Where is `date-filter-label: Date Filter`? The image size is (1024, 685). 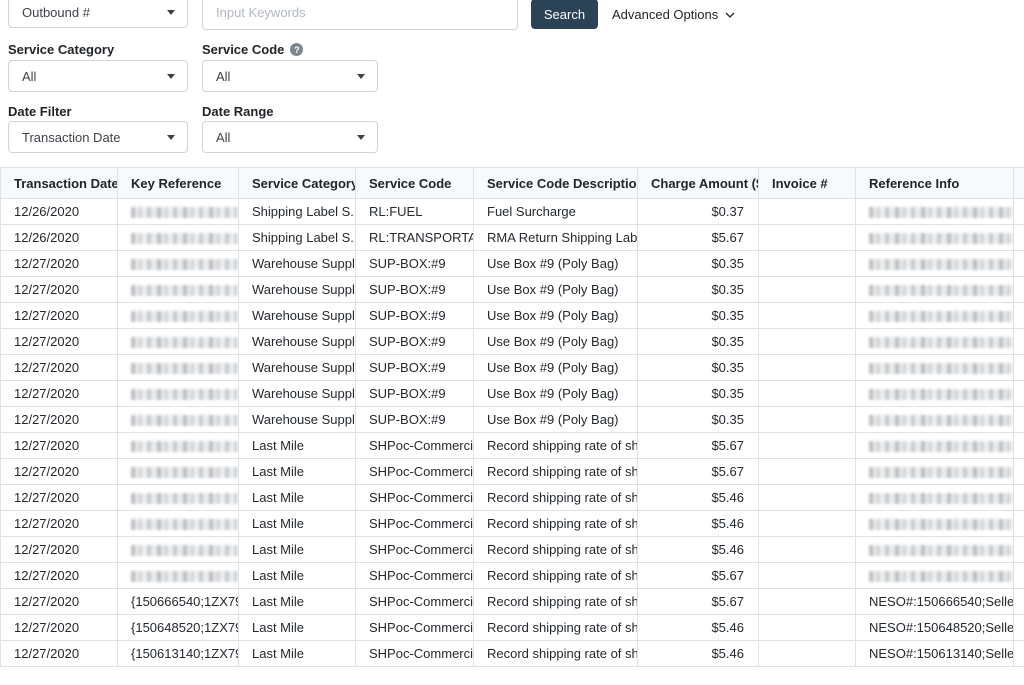
date-filter-label: Date Filter is located at coordinates (40, 111).